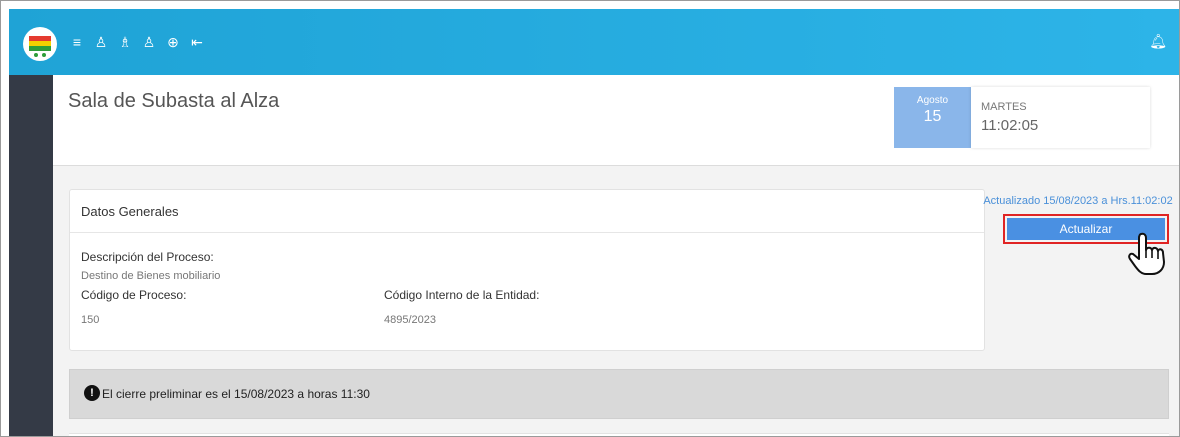 This screenshot has width=1180, height=437. I want to click on weekday-label: MARTES, so click(1004, 107).